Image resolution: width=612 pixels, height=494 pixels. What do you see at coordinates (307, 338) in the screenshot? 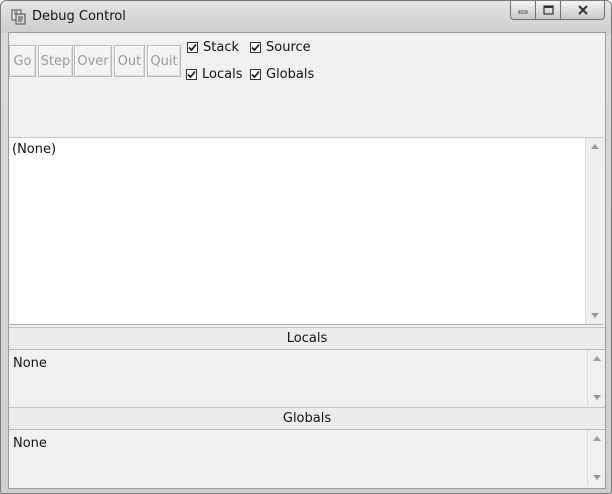
I see `locals-heading: Locals` at bounding box center [307, 338].